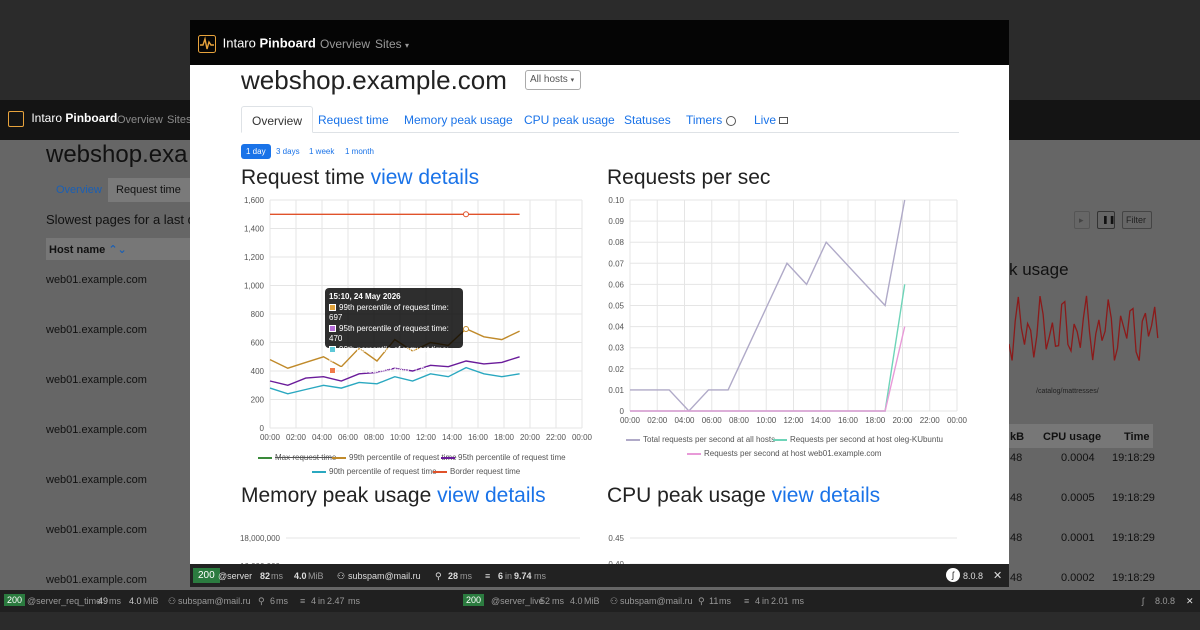  What do you see at coordinates (747, 601) in the screenshot?
I see `bg-db-icon-2: ≡` at bounding box center [747, 601].